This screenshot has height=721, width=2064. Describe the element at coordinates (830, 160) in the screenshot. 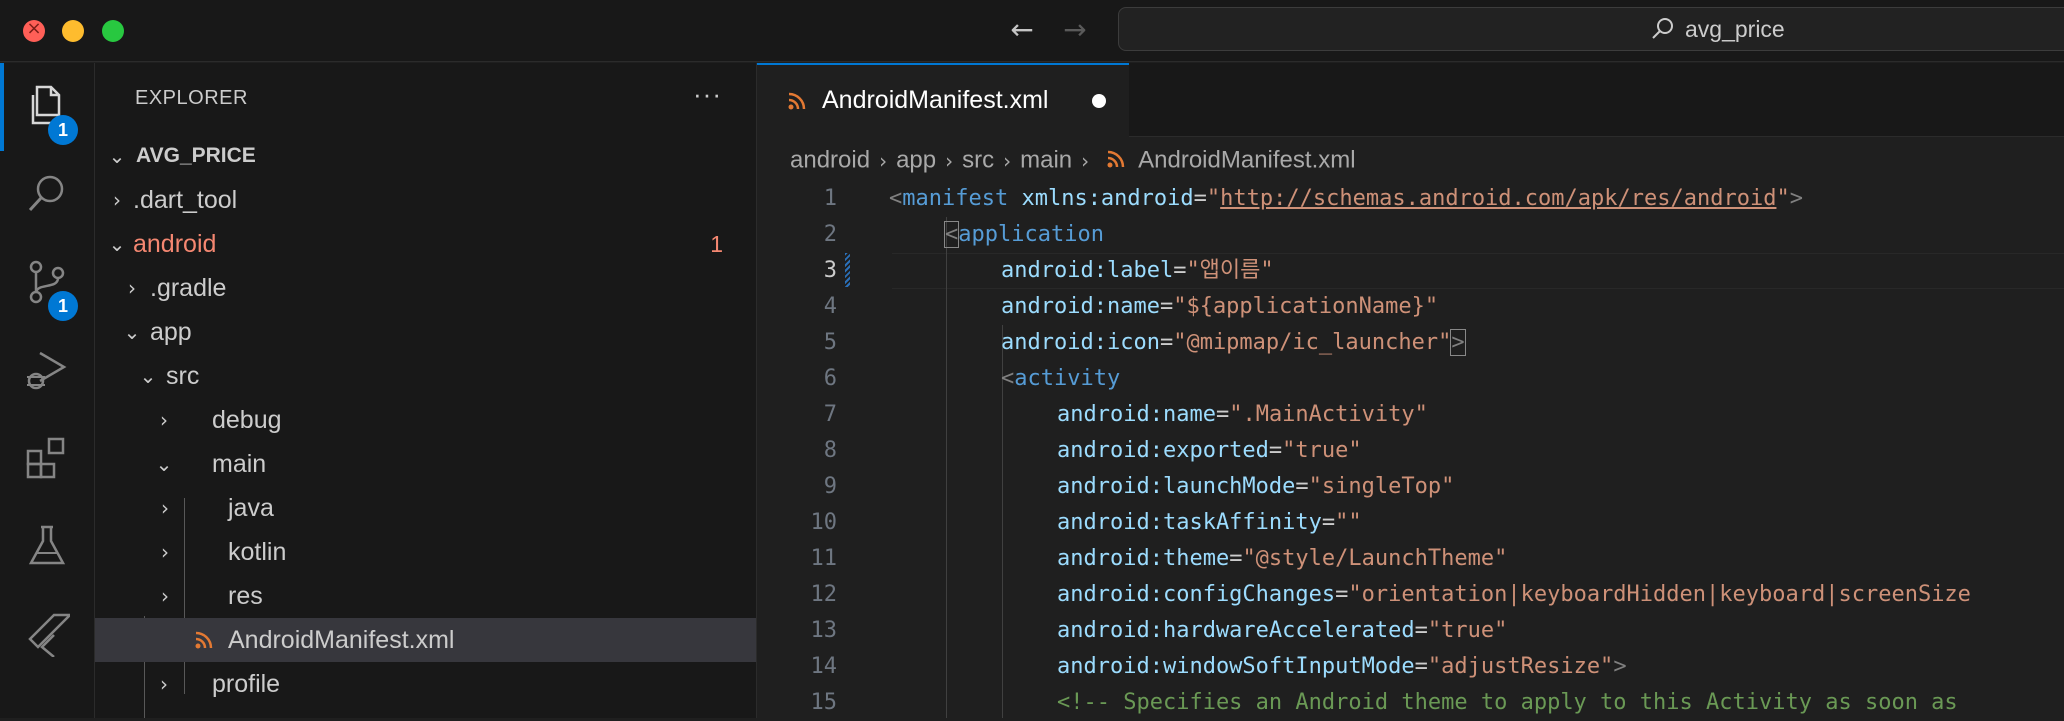

I see `breadcrumb-item: android` at that location.